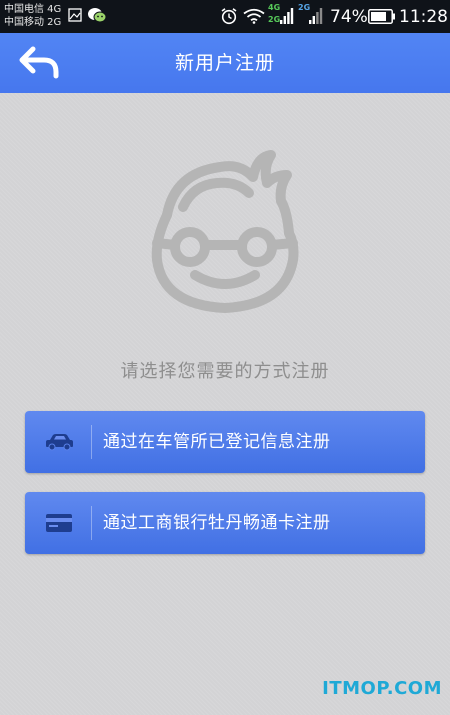  I want to click on back-arrow-icon, so click(39, 62).